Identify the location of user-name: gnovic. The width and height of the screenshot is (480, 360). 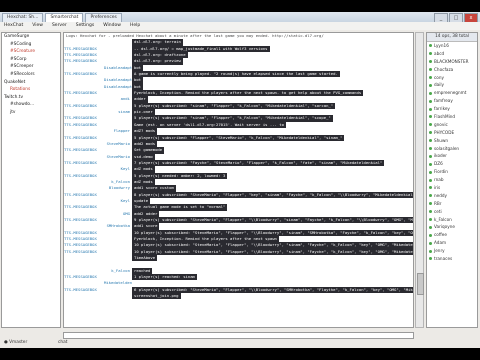
(441, 124).